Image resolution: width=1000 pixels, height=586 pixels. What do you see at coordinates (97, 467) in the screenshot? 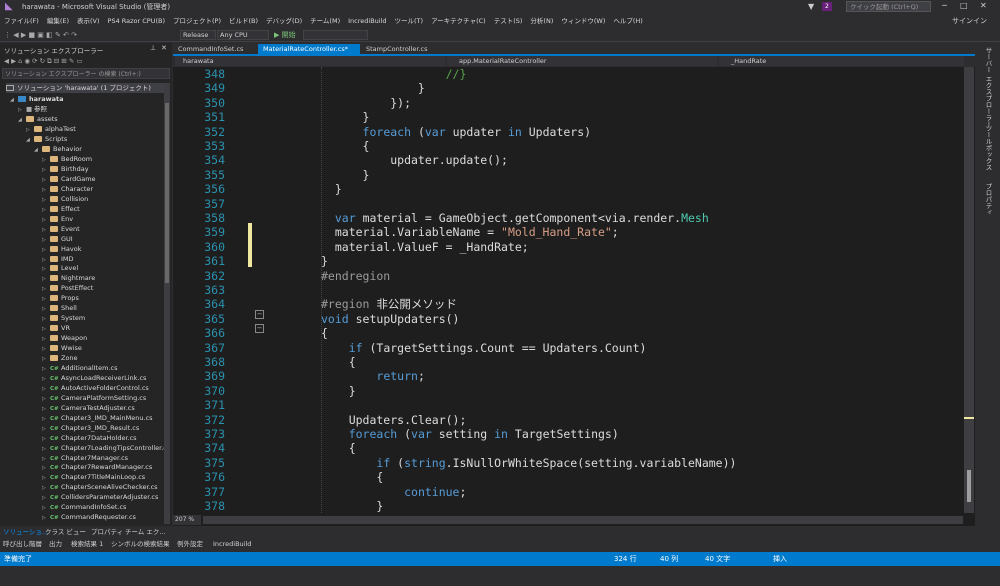
I see `tree-file: ▷ C# Chapter7RewardManager.cs` at bounding box center [97, 467].